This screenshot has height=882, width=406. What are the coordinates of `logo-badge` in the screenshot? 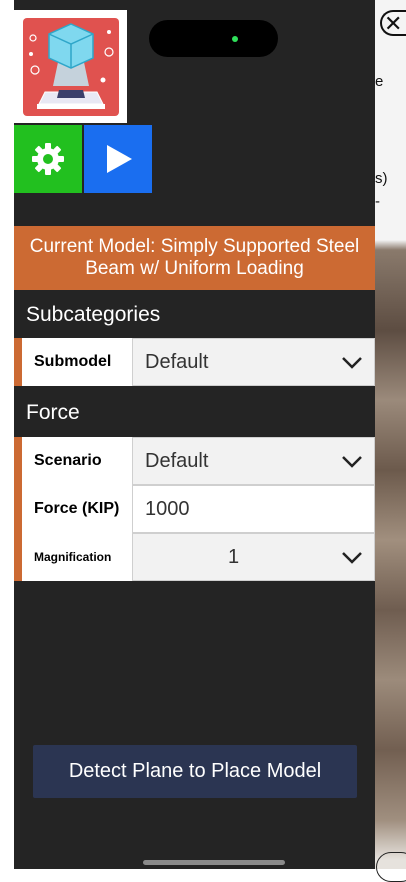 It's located at (71, 67).